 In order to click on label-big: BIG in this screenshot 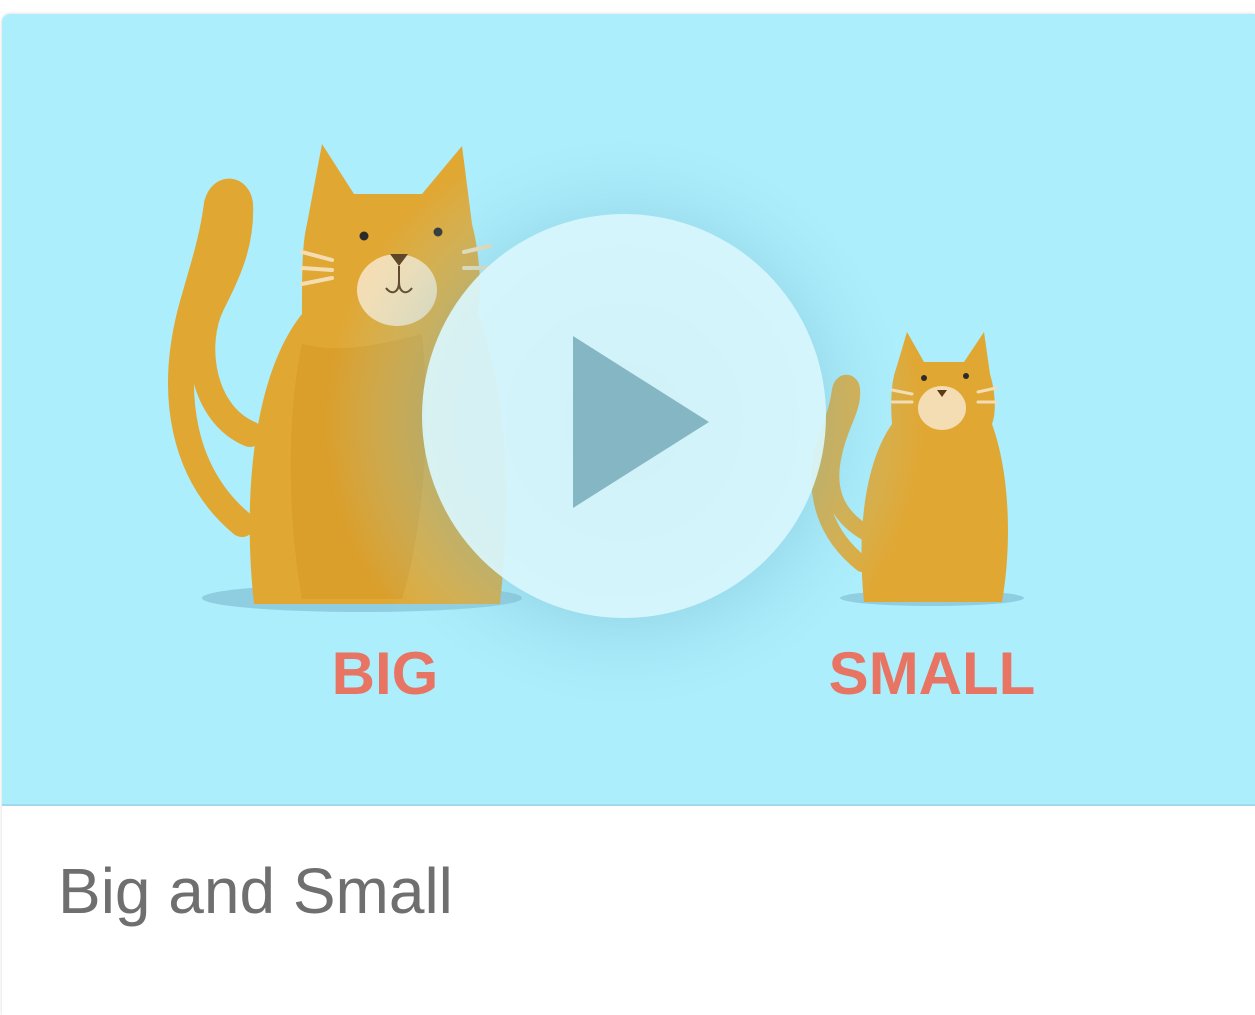, I will do `click(385, 673)`.